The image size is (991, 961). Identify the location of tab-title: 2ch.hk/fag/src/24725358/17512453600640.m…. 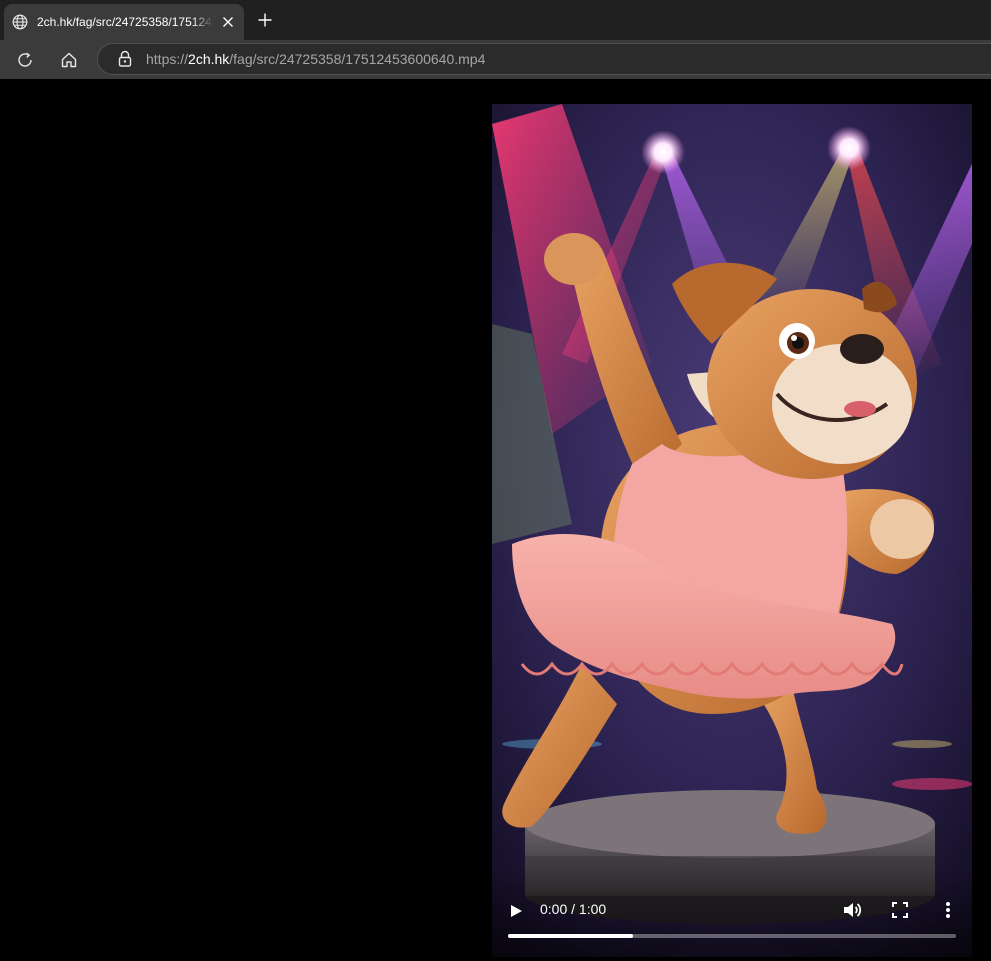
(125, 22).